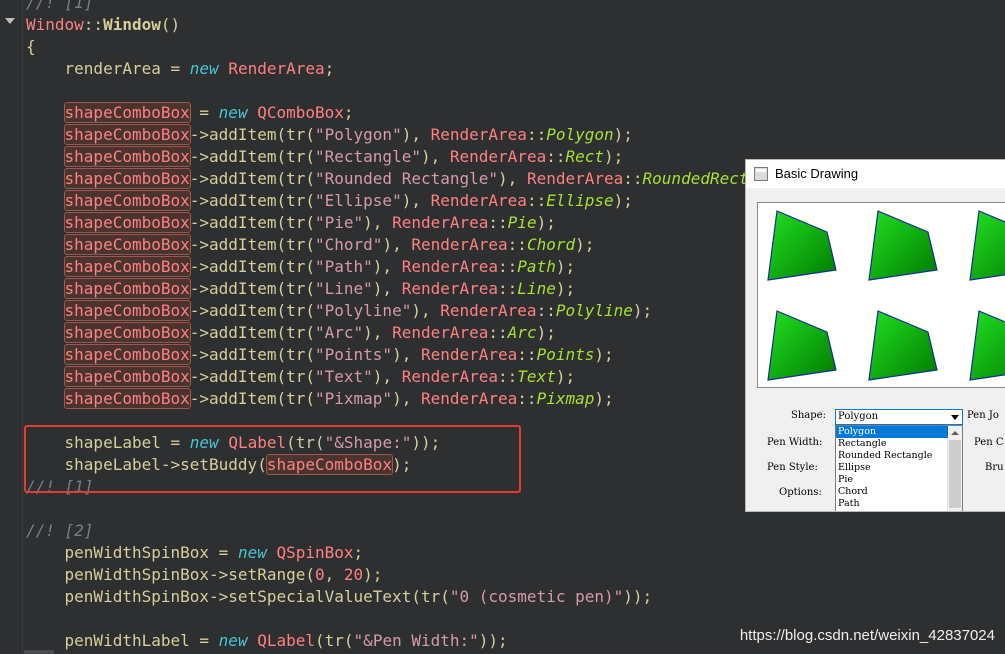  Describe the element at coordinates (112, 68) in the screenshot. I see `code-token: renderArea` at that location.